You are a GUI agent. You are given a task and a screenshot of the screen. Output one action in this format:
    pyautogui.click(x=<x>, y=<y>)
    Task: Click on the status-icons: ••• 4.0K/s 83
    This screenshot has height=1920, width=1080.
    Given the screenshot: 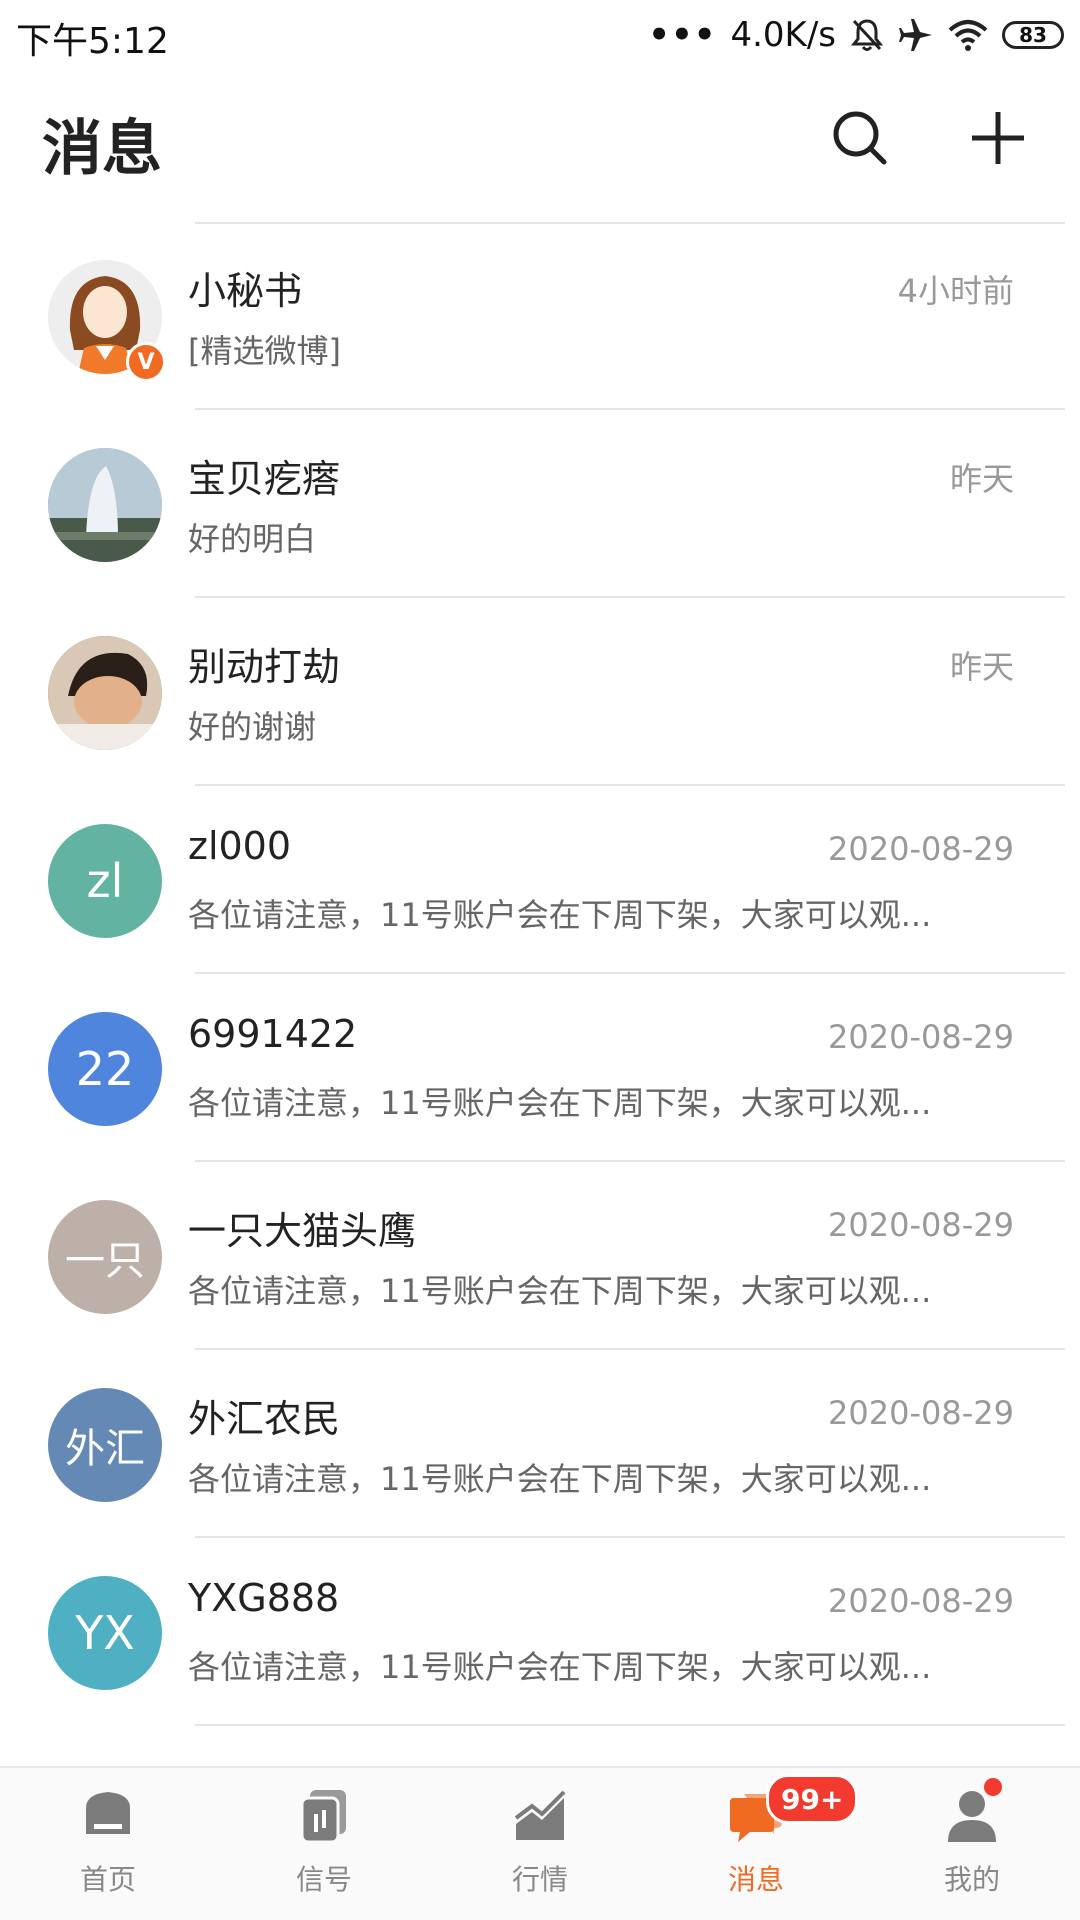 What is the action you would take?
    pyautogui.click(x=856, y=35)
    